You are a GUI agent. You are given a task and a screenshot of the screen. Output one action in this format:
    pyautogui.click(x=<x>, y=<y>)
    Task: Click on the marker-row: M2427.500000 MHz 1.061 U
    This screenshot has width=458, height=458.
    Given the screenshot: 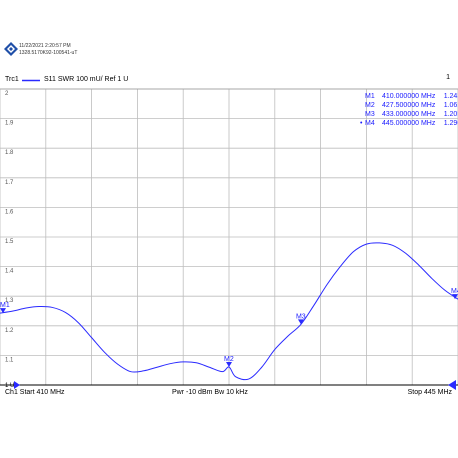 What is the action you would take?
    pyautogui.click(x=409, y=105)
    